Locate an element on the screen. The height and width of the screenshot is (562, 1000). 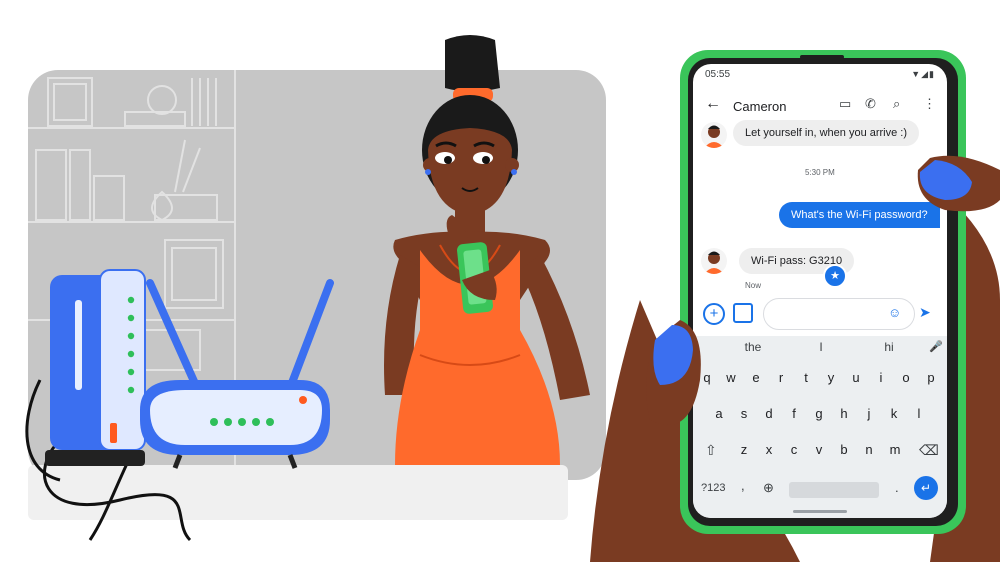
key: a is located at coordinates (719, 413).